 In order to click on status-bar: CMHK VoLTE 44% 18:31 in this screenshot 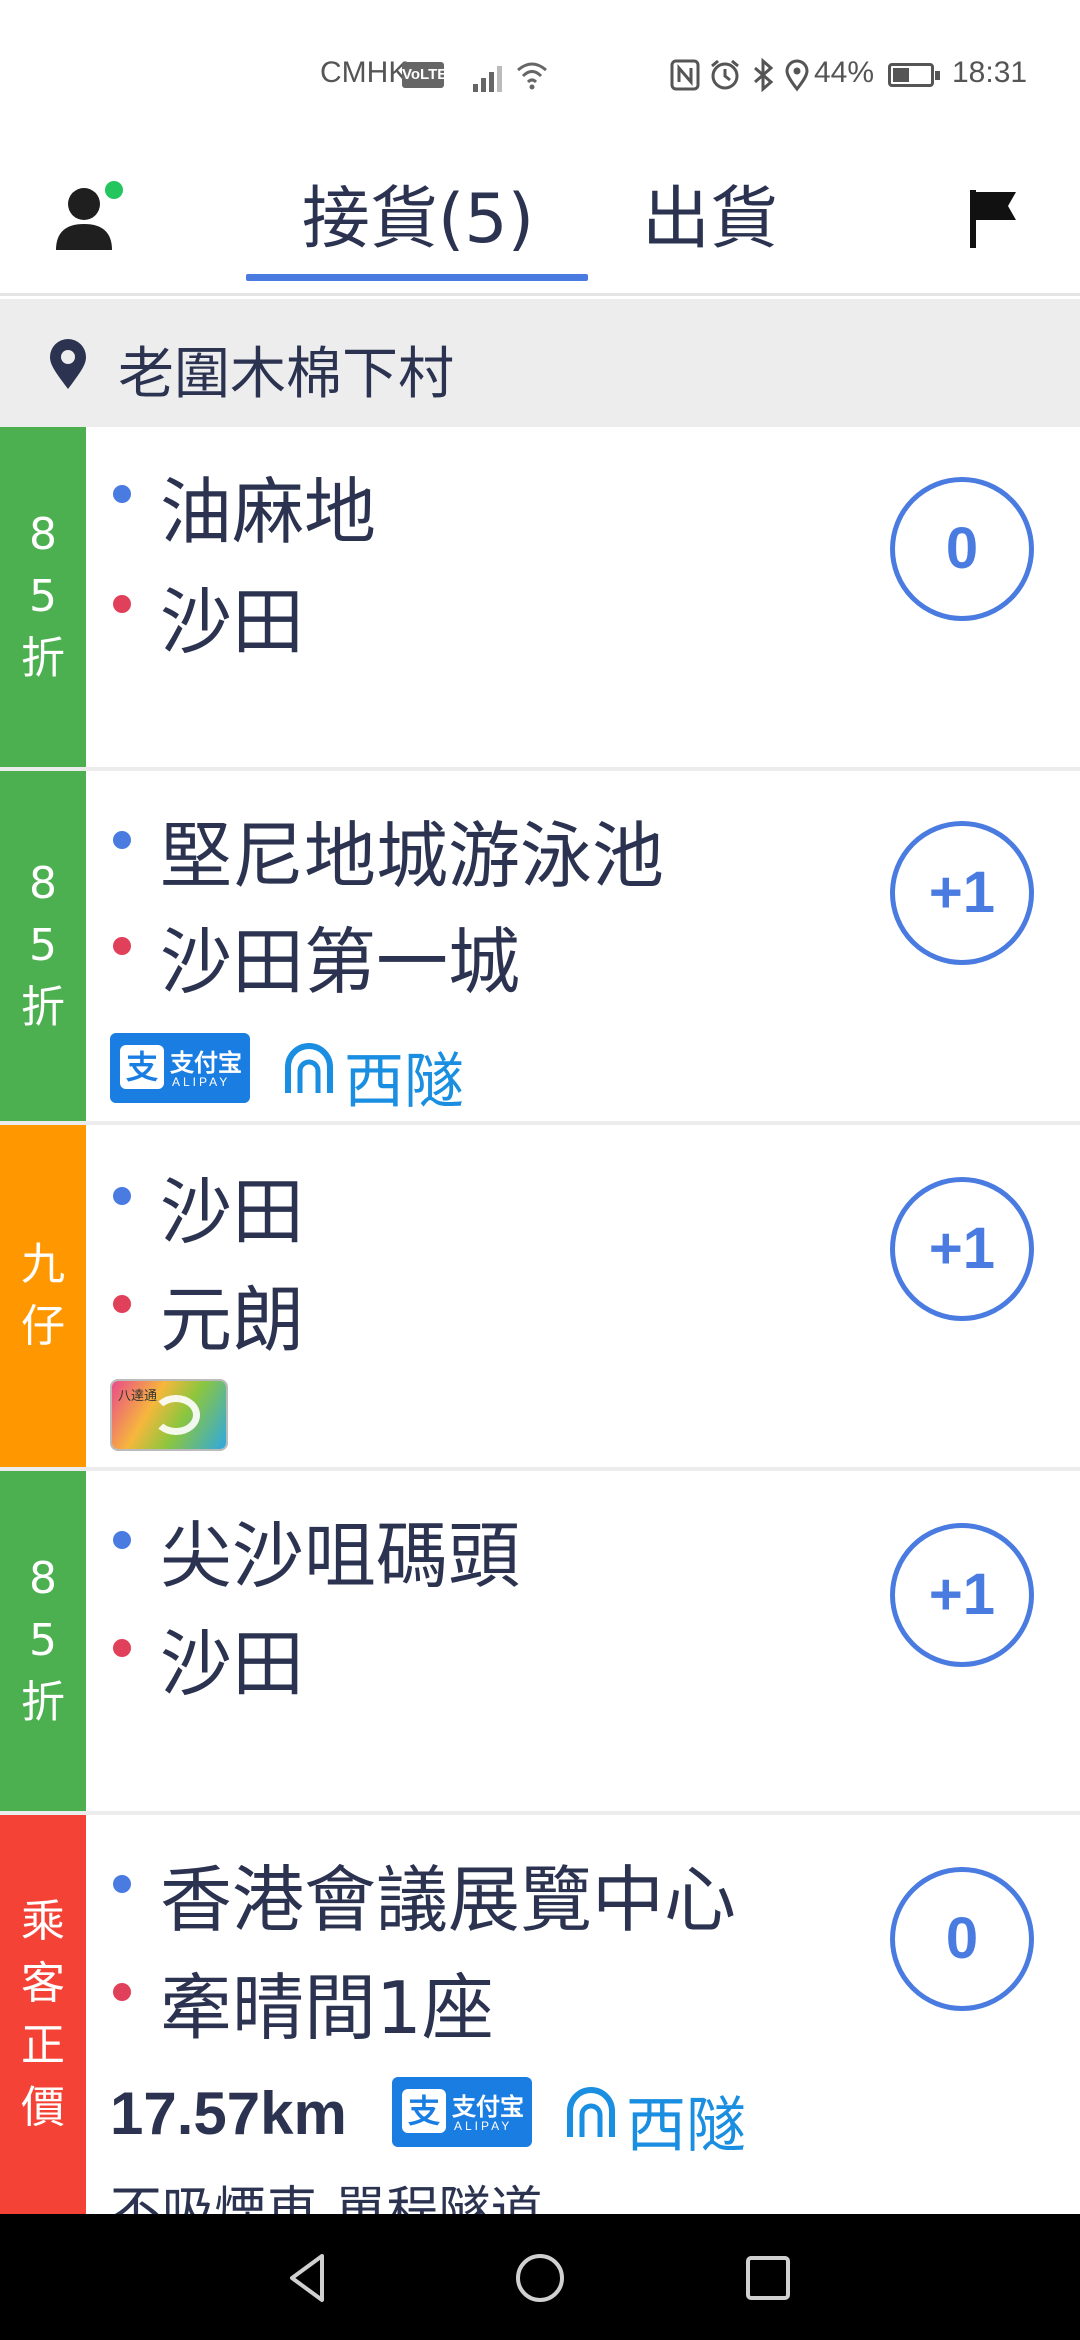, I will do `click(540, 75)`.